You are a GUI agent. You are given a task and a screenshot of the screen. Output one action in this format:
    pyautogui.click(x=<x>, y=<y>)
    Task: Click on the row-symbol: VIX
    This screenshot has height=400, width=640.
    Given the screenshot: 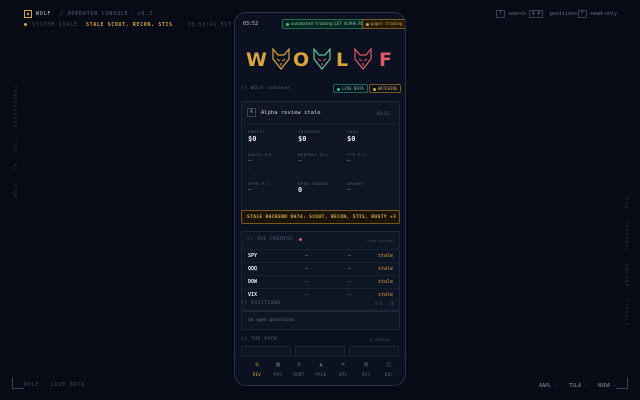 What is the action you would take?
    pyautogui.click(x=253, y=295)
    